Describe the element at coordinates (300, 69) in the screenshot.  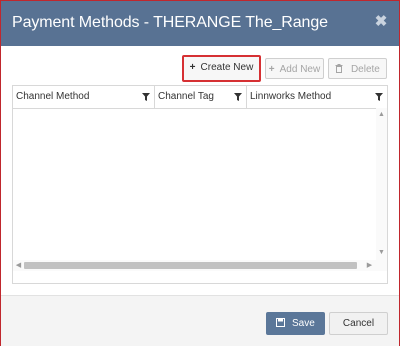
I see `add-new-label: Add New` at that location.